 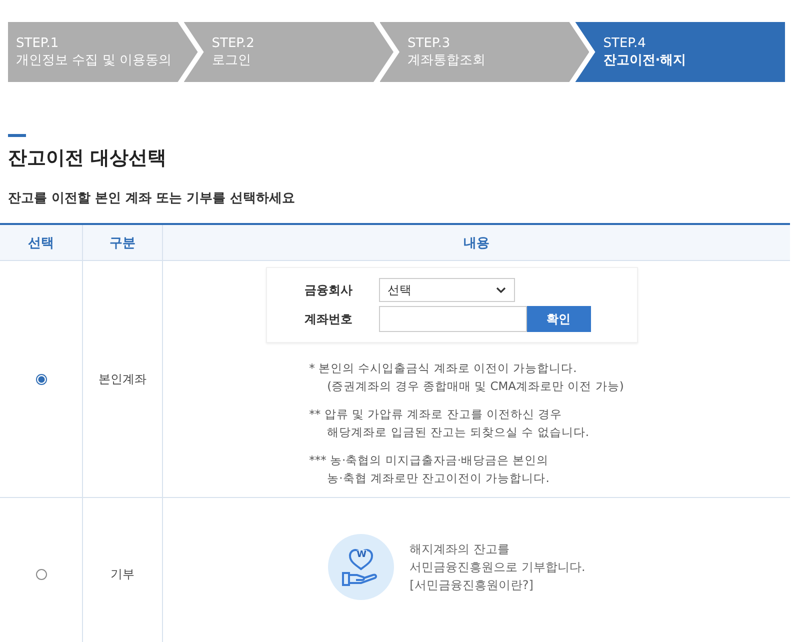 What do you see at coordinates (458, 432) in the screenshot?
I see `note-text: 해당계좌로 입금된 잔고는 되찾으실 수 없습니다.` at bounding box center [458, 432].